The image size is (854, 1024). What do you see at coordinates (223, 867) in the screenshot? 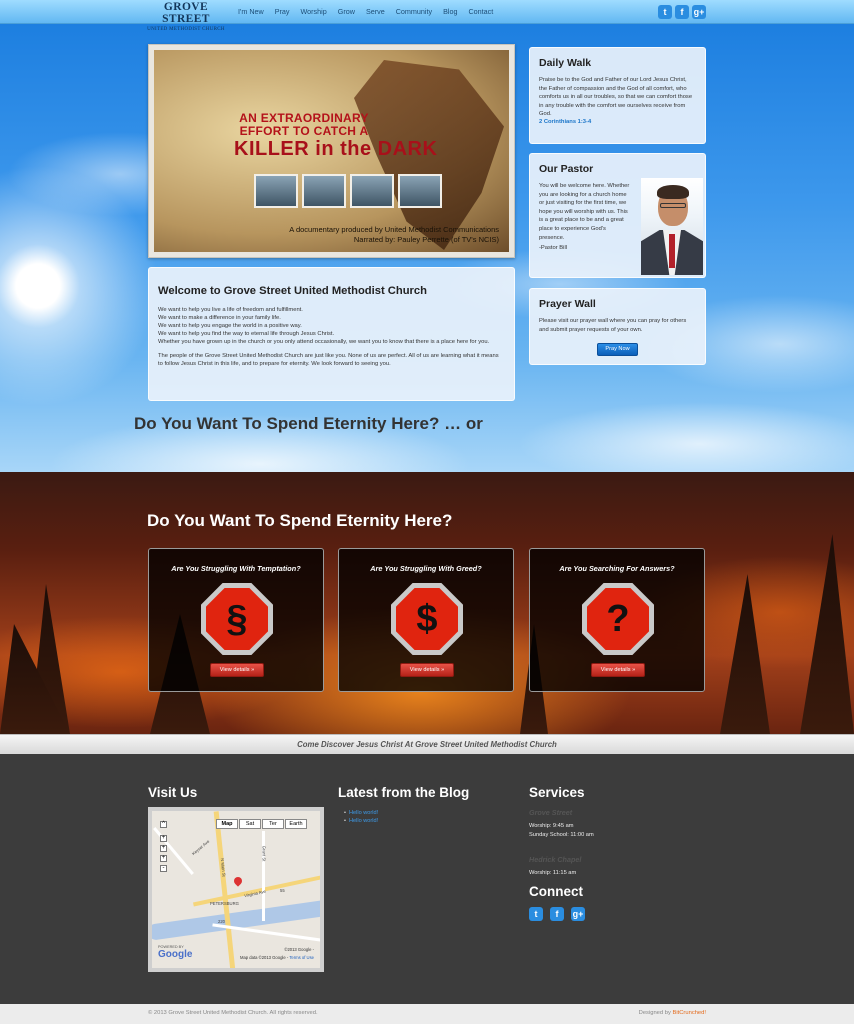
I see `map-label: N Main St` at bounding box center [223, 867].